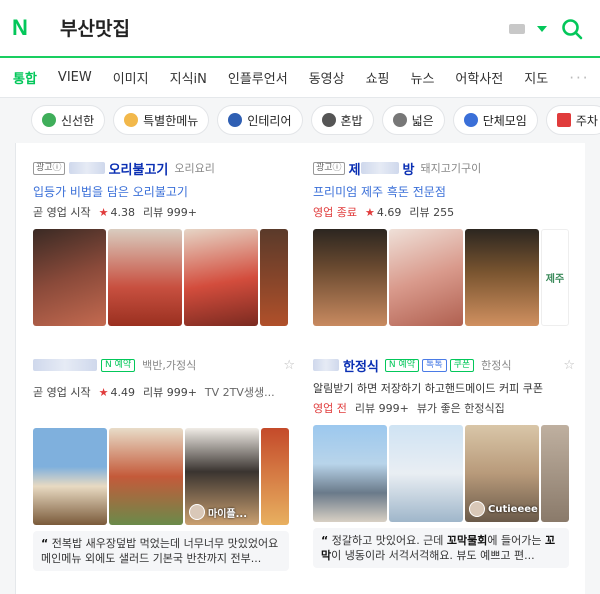 The image size is (600, 594). I want to click on tab-video: 동영상, so click(327, 77).